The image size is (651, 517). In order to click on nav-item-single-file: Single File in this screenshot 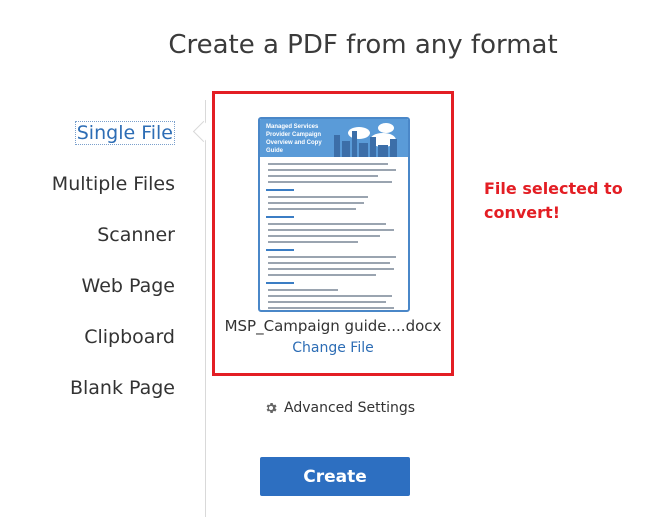, I will do `click(124, 133)`.